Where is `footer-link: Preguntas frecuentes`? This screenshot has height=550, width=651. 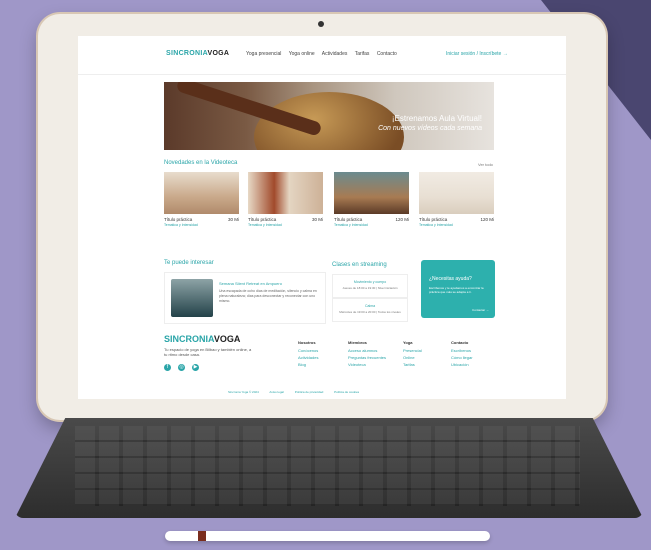
footer-link: Preguntas frecuentes is located at coordinates (367, 357).